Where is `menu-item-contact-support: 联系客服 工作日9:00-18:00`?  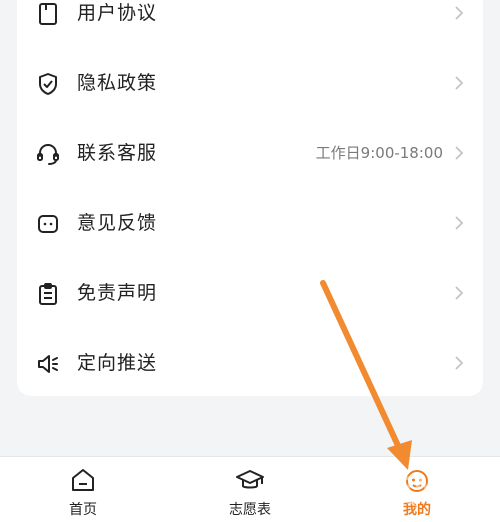 menu-item-contact-support: 联系客服 工作日9:00-18:00 is located at coordinates (250, 153).